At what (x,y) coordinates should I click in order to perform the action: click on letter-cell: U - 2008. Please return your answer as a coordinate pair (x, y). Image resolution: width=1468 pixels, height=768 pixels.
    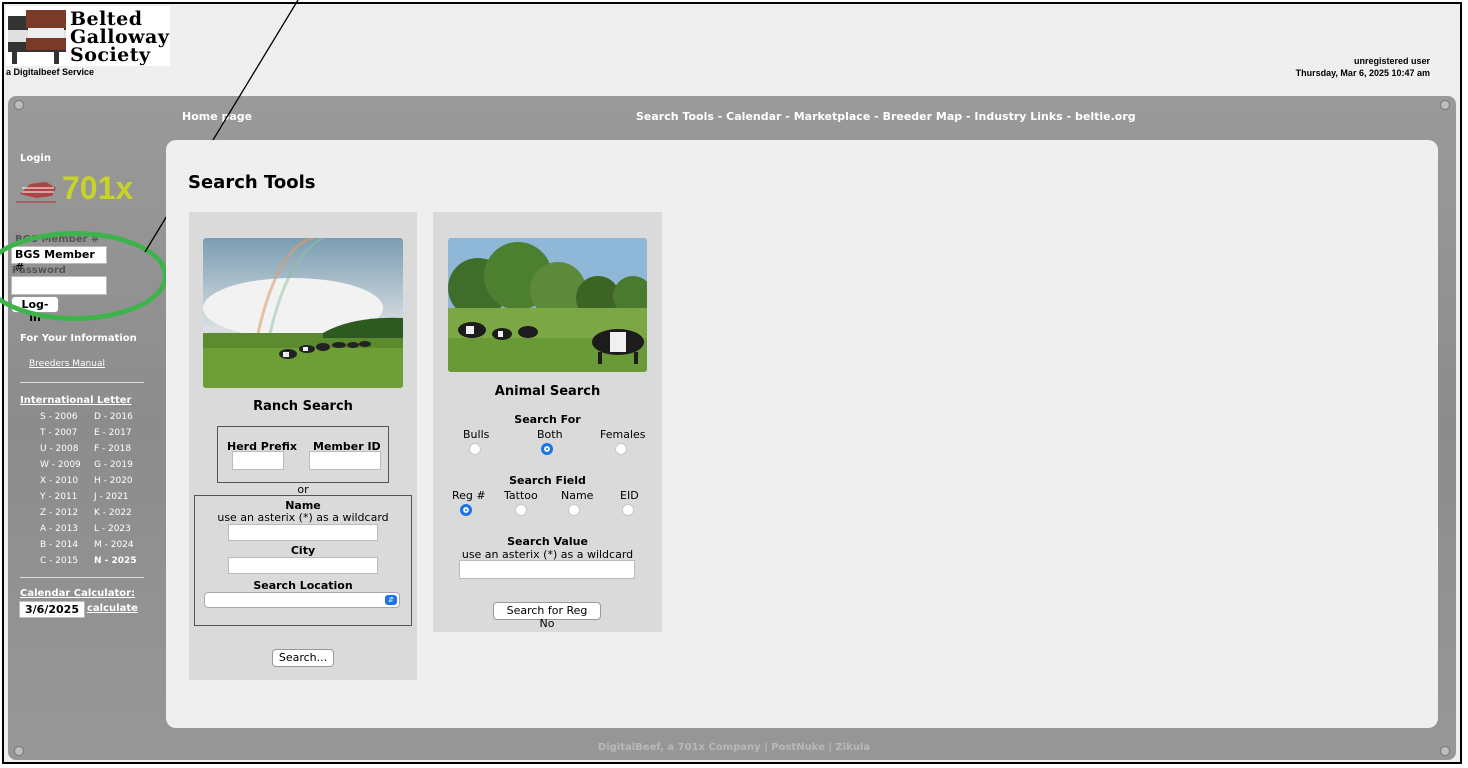
    Looking at the image, I should click on (59, 449).